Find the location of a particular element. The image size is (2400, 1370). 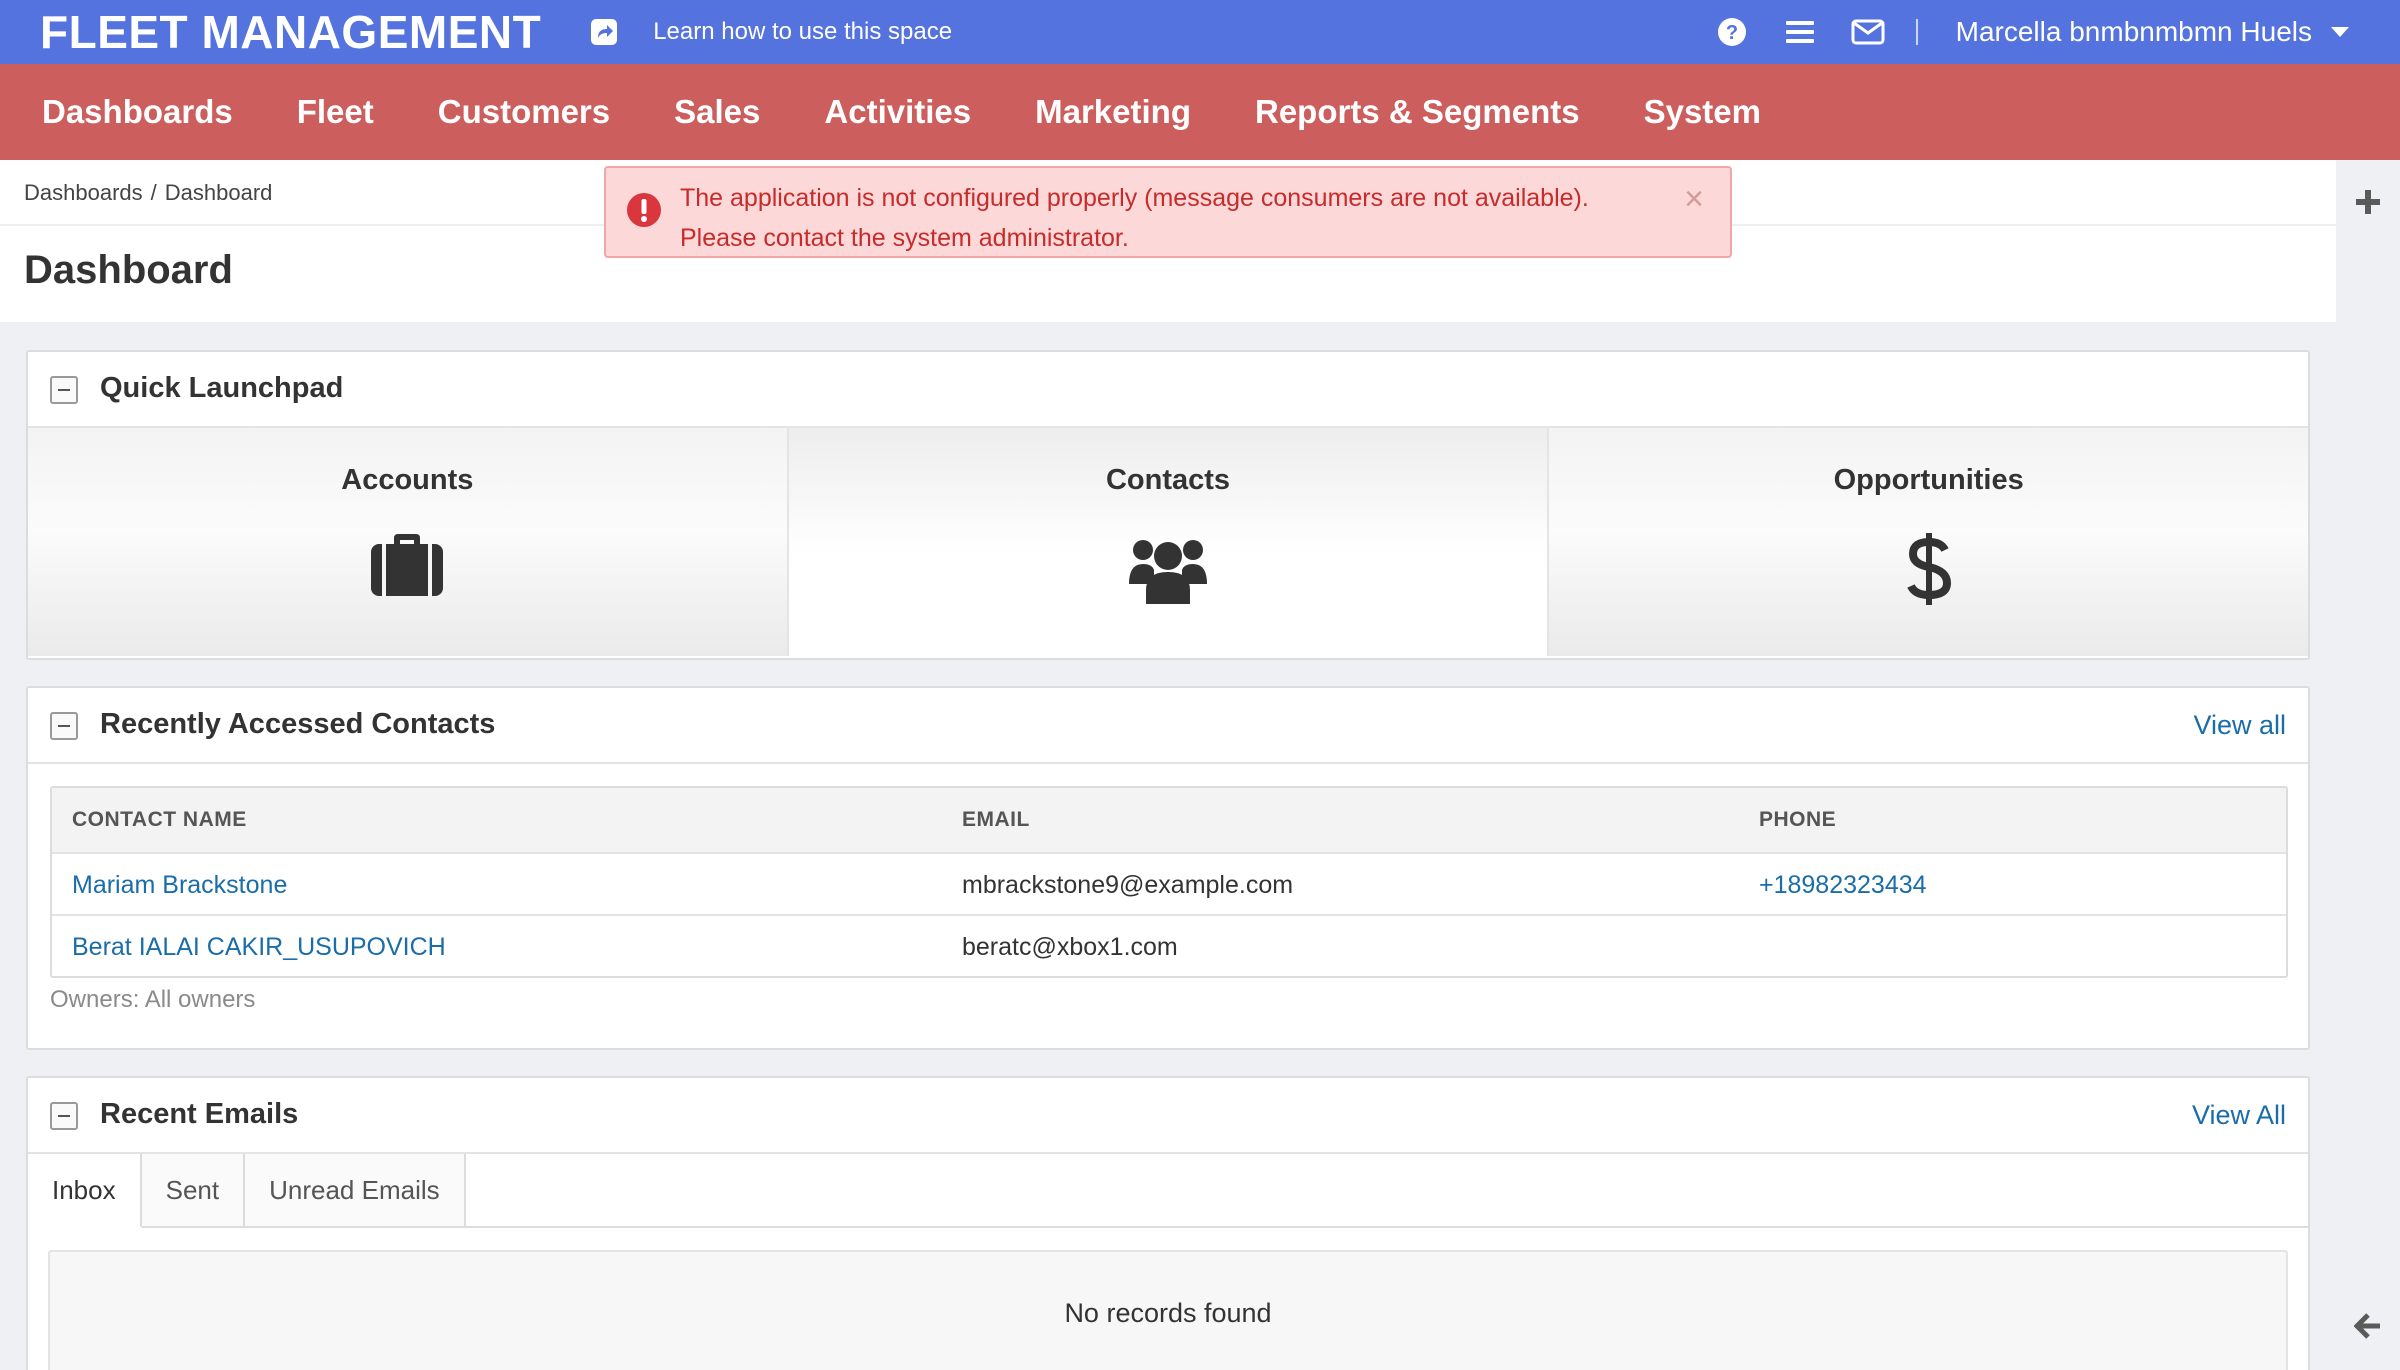

empty-state: No records found is located at coordinates (1168, 1310).